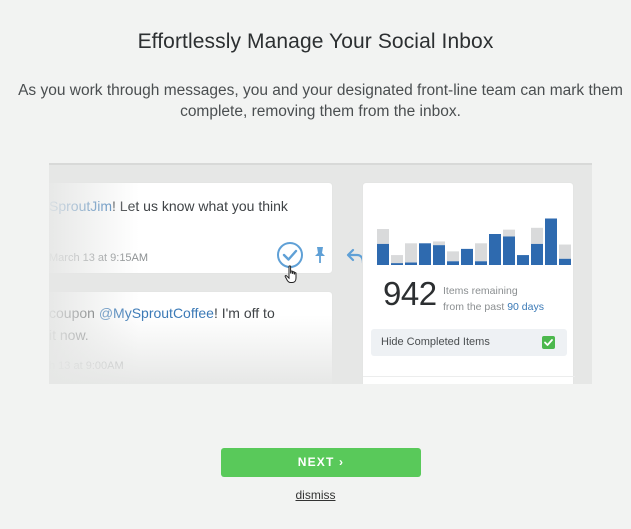 Image resolution: width=631 pixels, height=529 pixels. What do you see at coordinates (321, 462) in the screenshot?
I see `next-button: NEXT ›` at bounding box center [321, 462].